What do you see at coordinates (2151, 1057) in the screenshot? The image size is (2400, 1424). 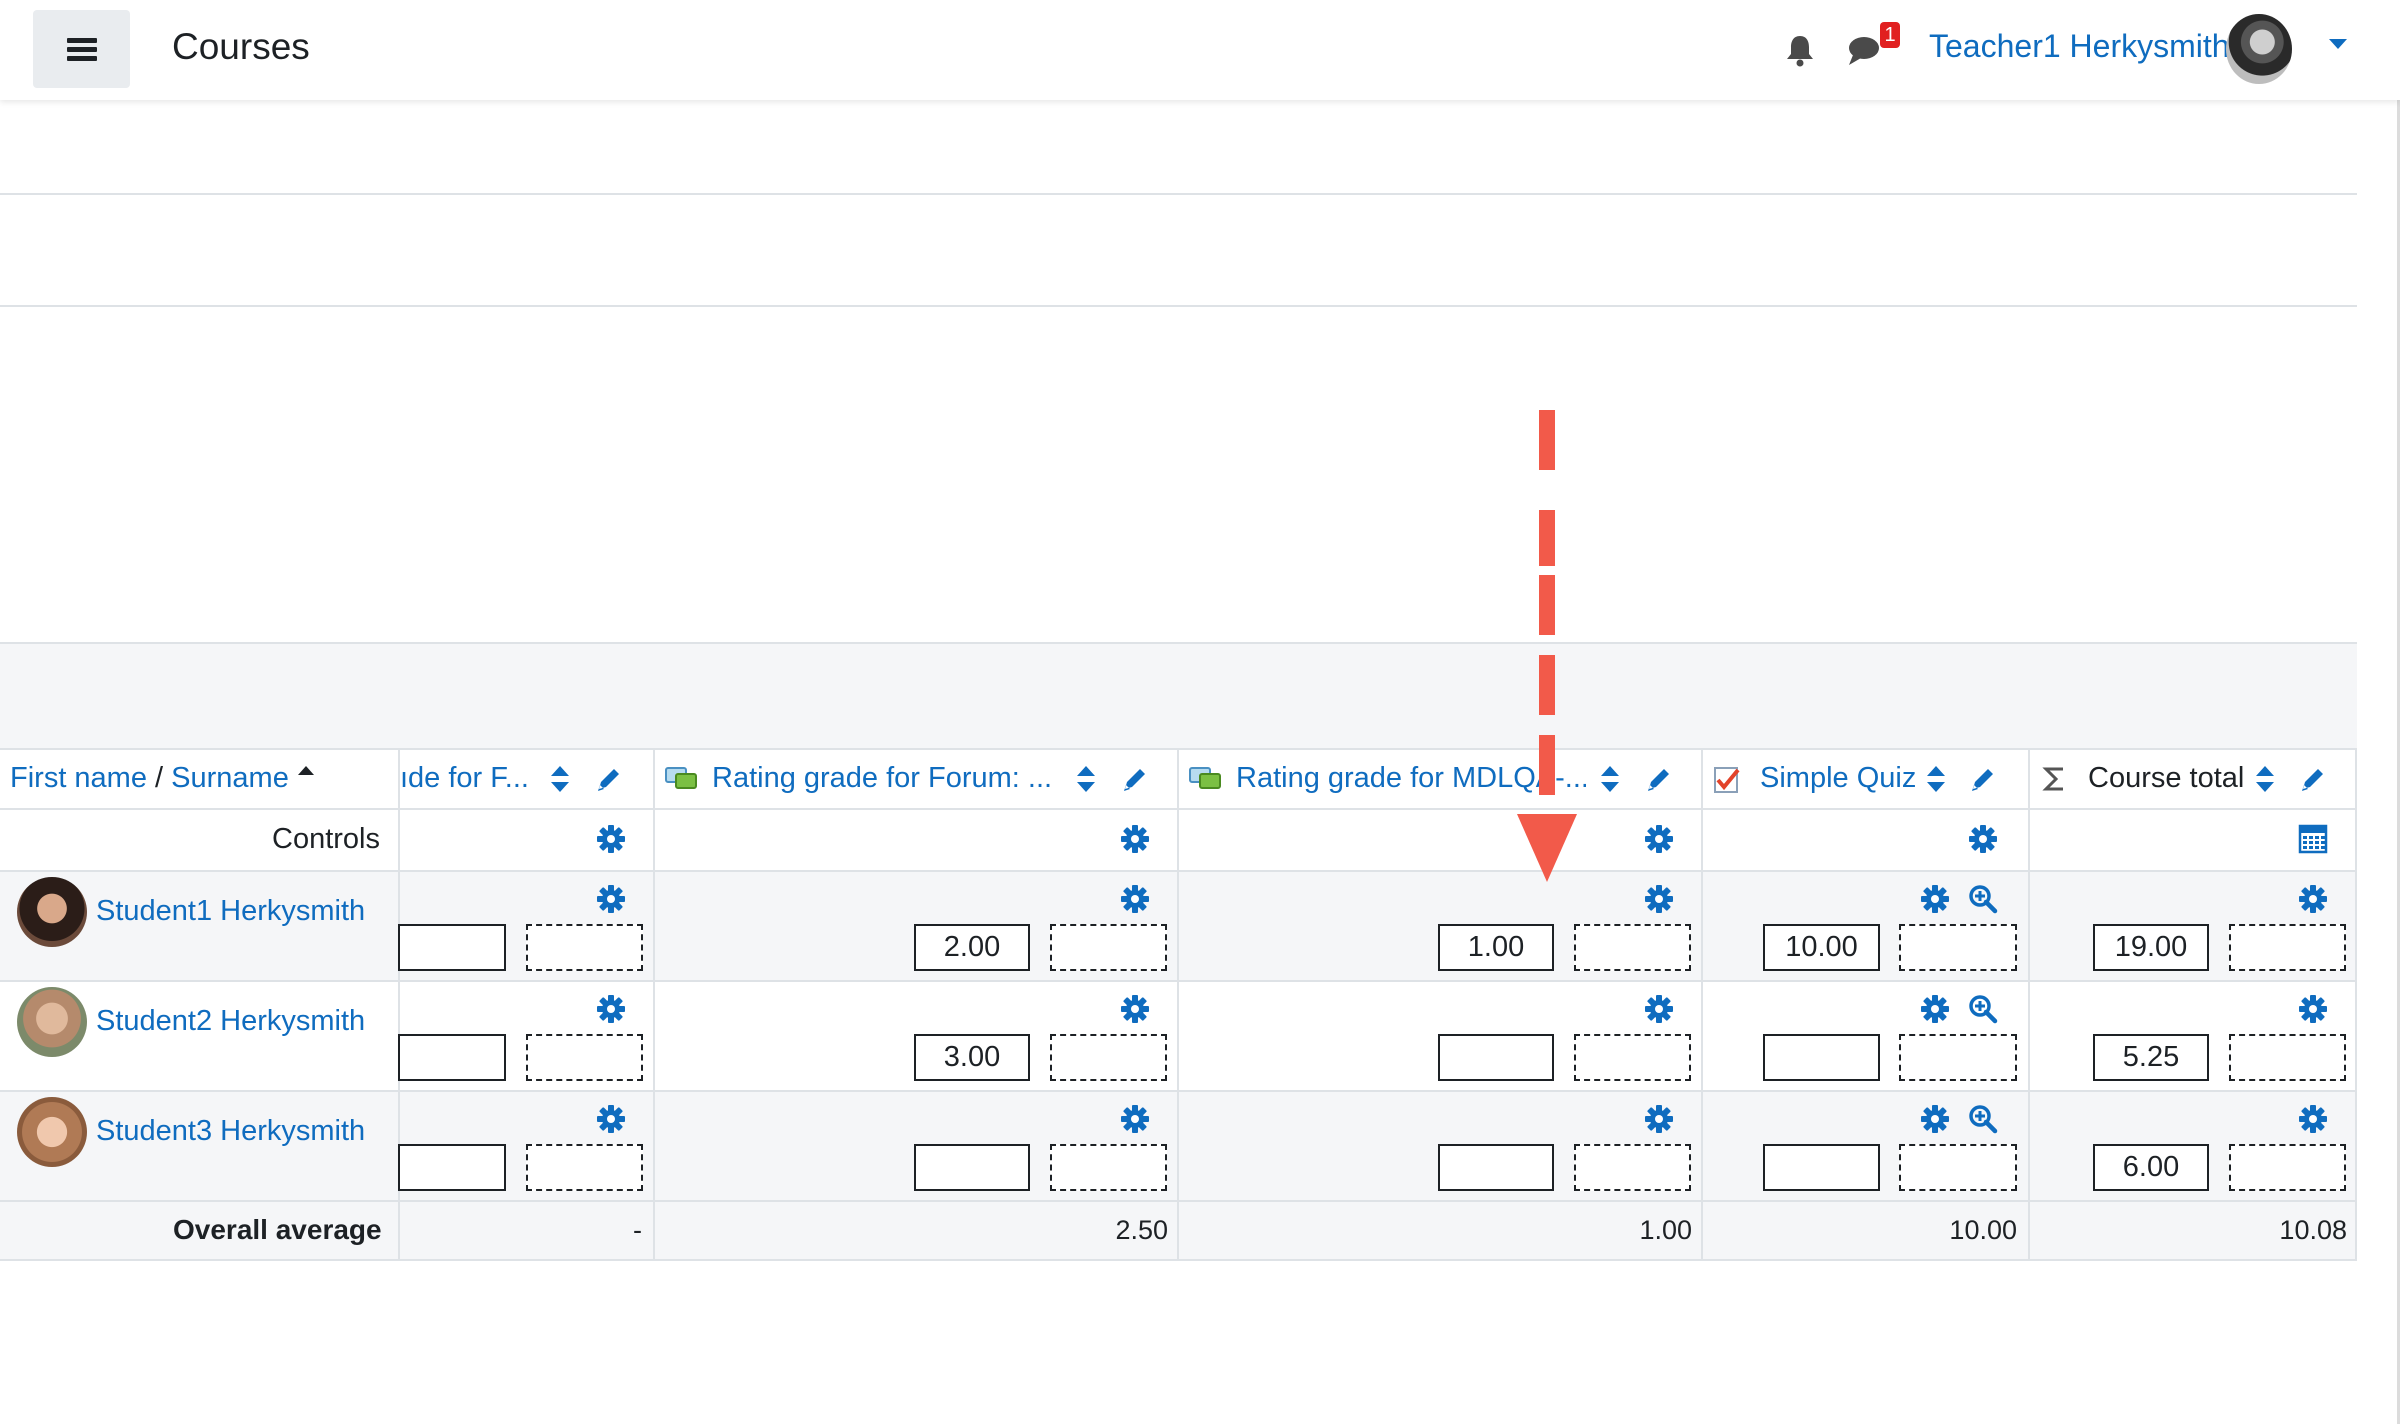 I see `grade-input: 5.25` at bounding box center [2151, 1057].